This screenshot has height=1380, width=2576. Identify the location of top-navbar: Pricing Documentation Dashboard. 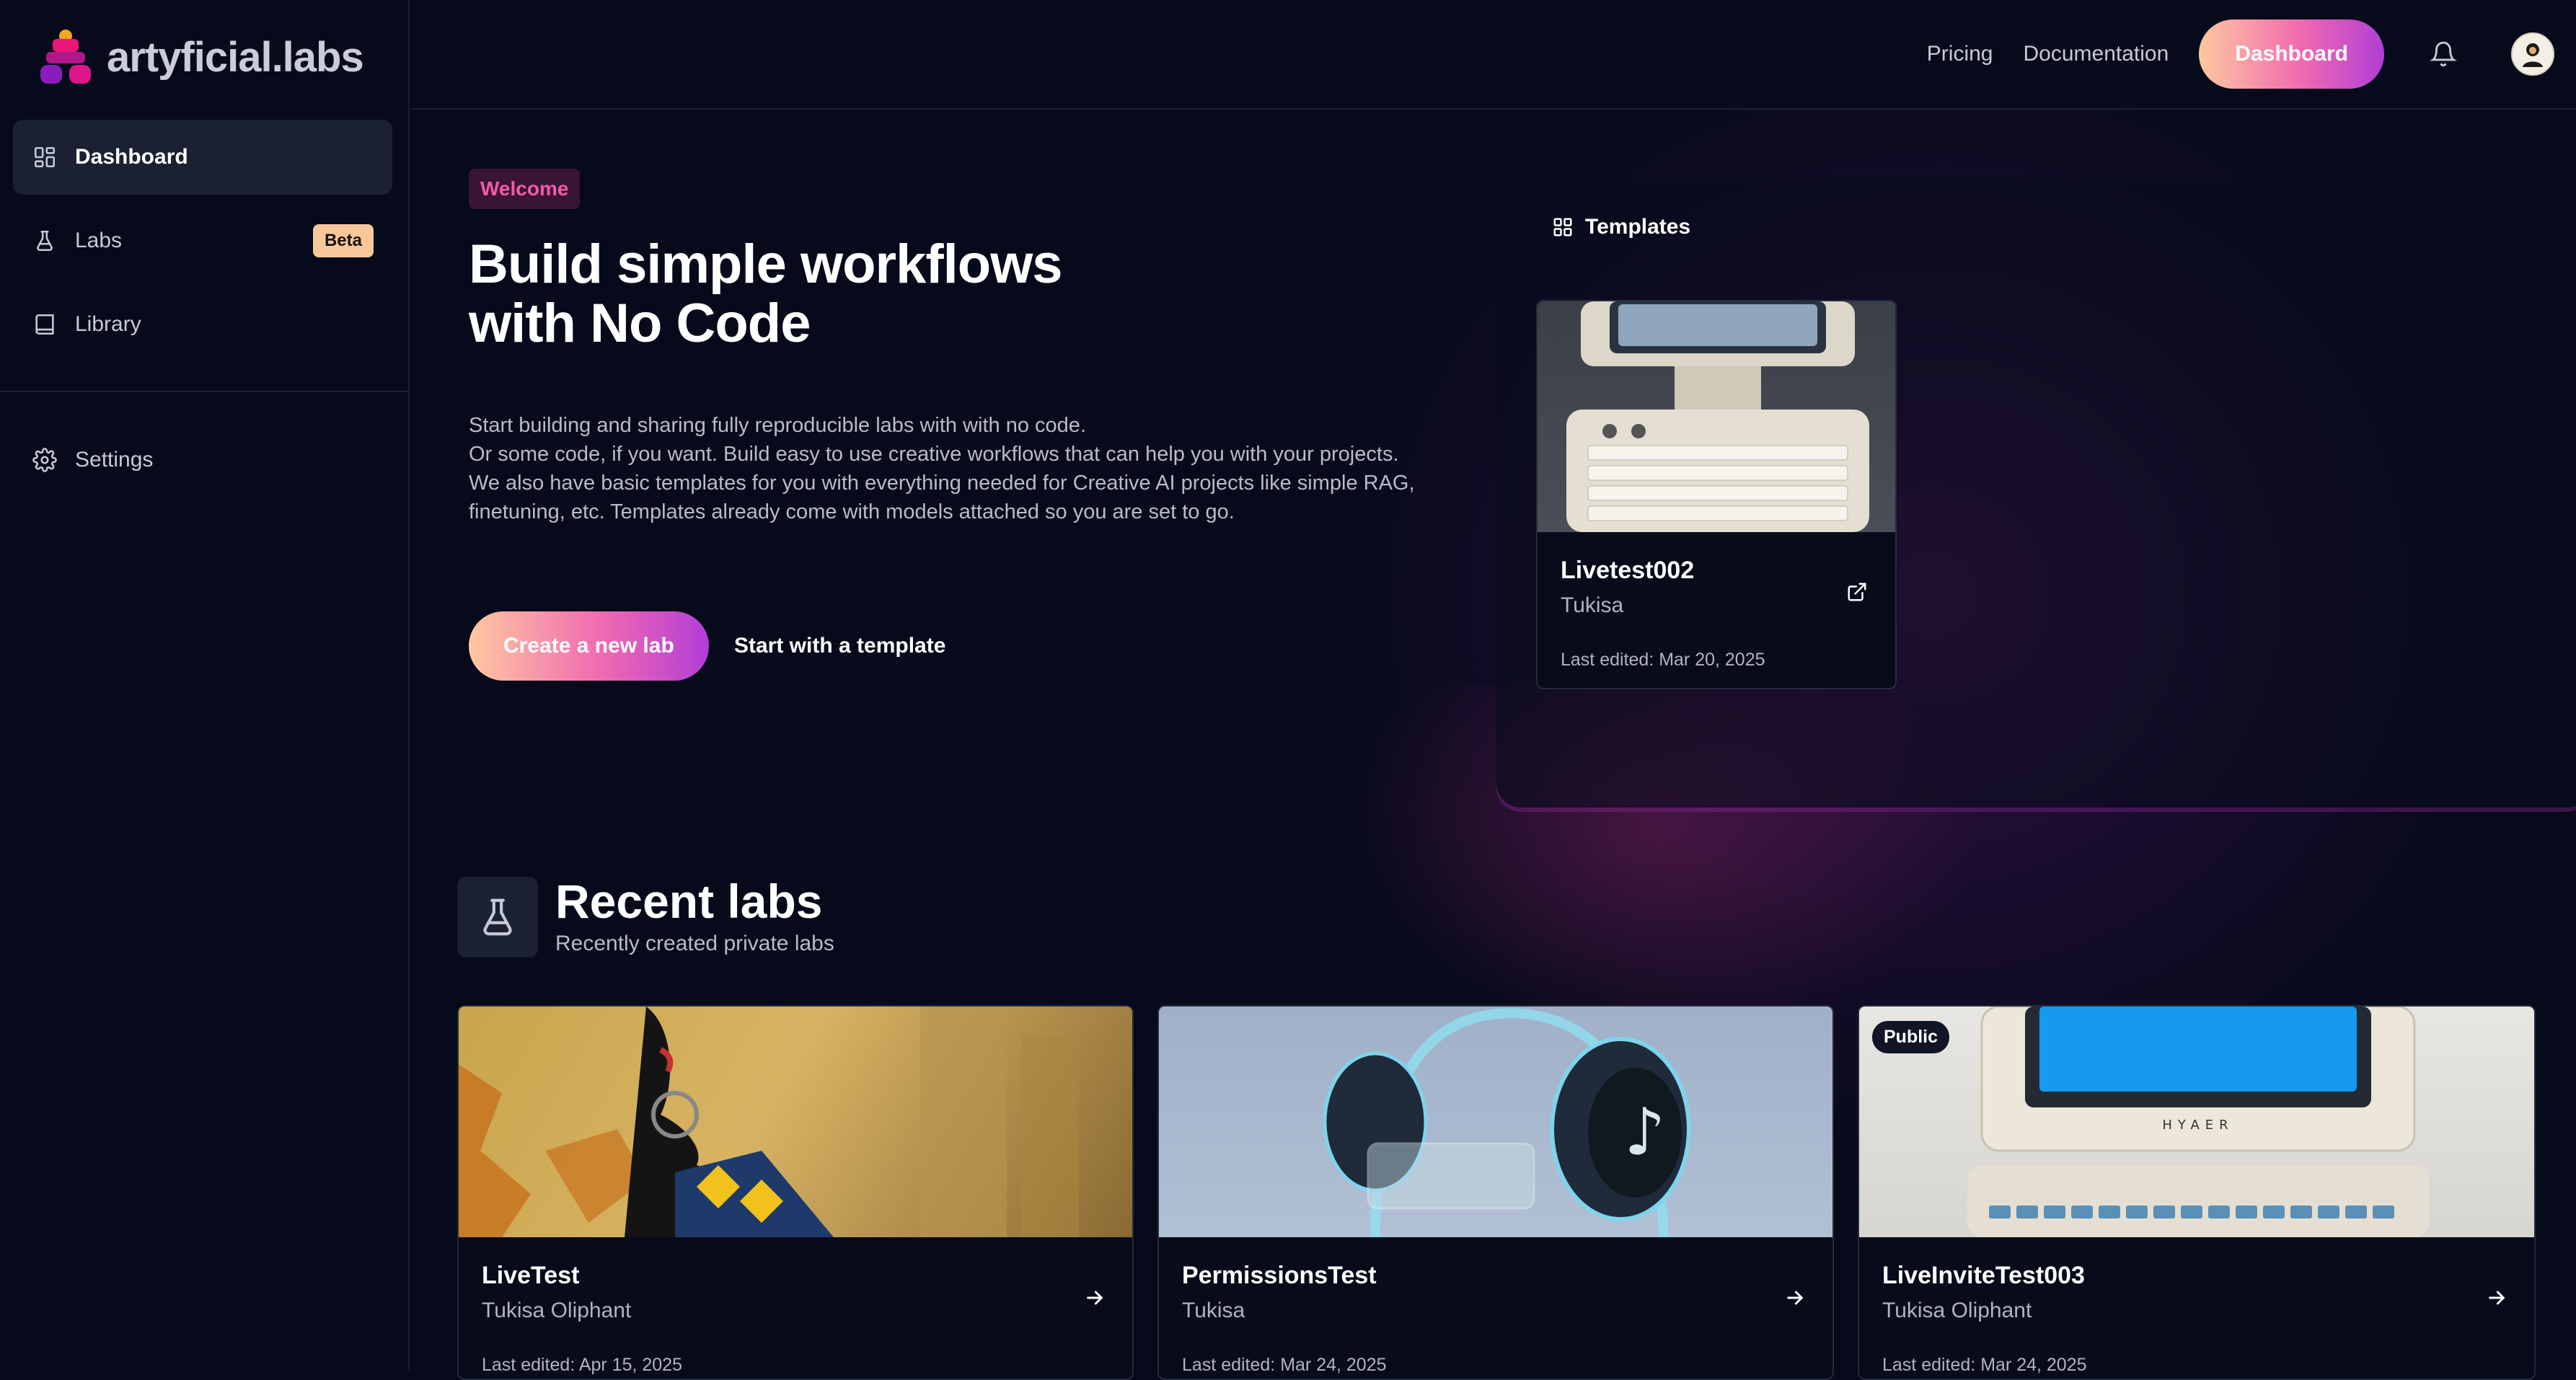
(1493, 55).